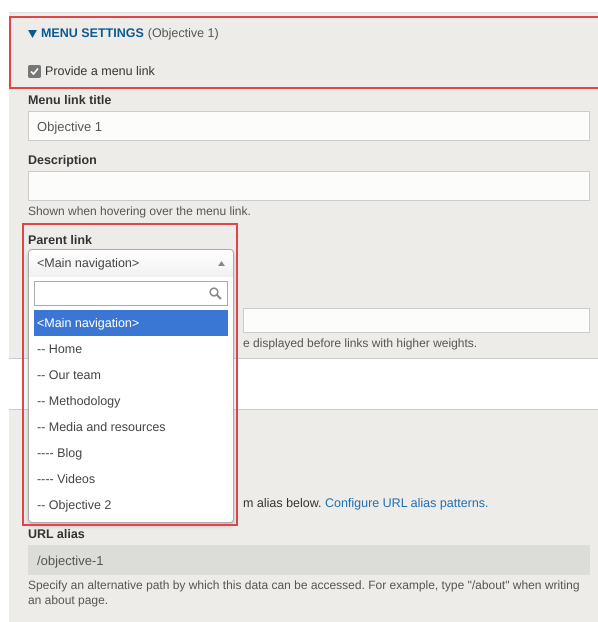 The image size is (598, 622). I want to click on checkbox, so click(34, 71).